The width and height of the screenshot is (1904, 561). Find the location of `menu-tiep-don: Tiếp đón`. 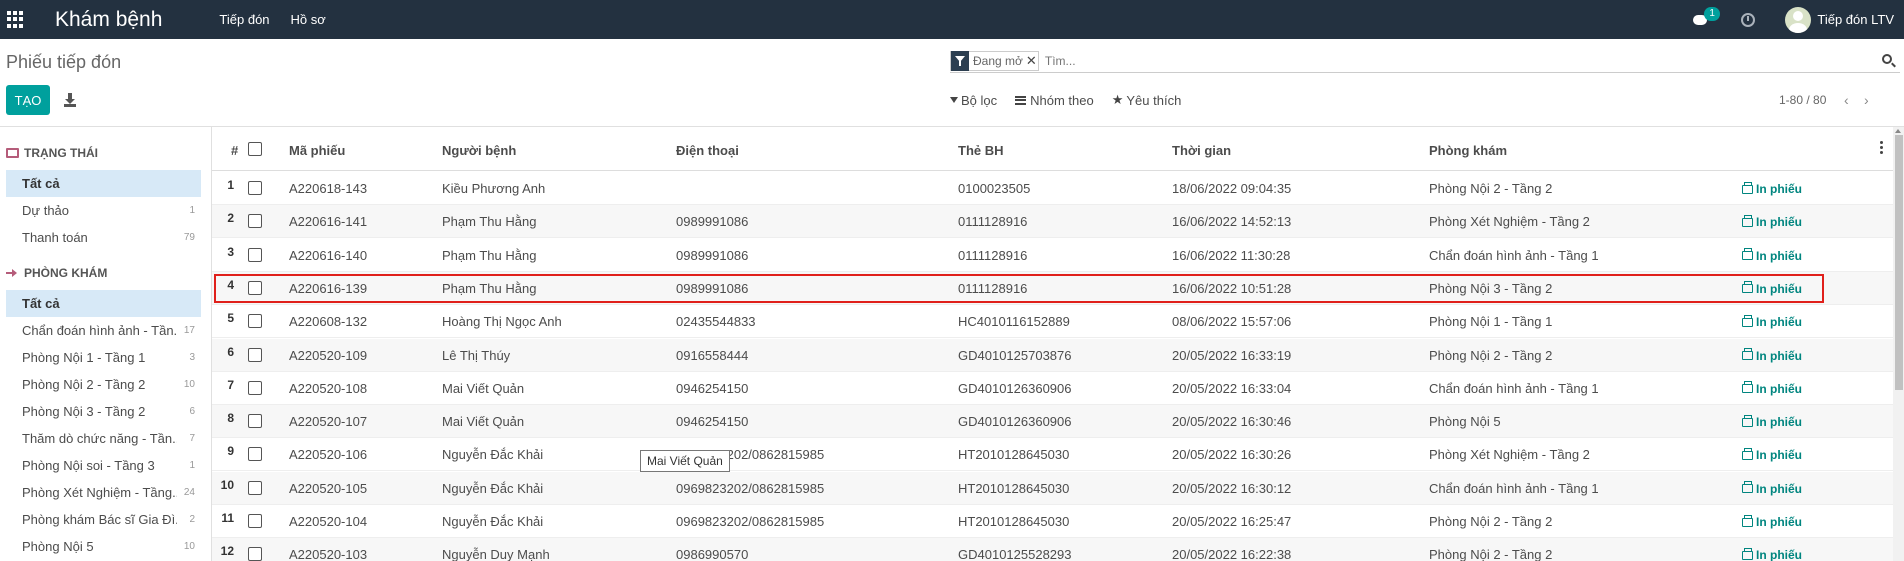

menu-tiep-don: Tiếp đón is located at coordinates (244, 19).